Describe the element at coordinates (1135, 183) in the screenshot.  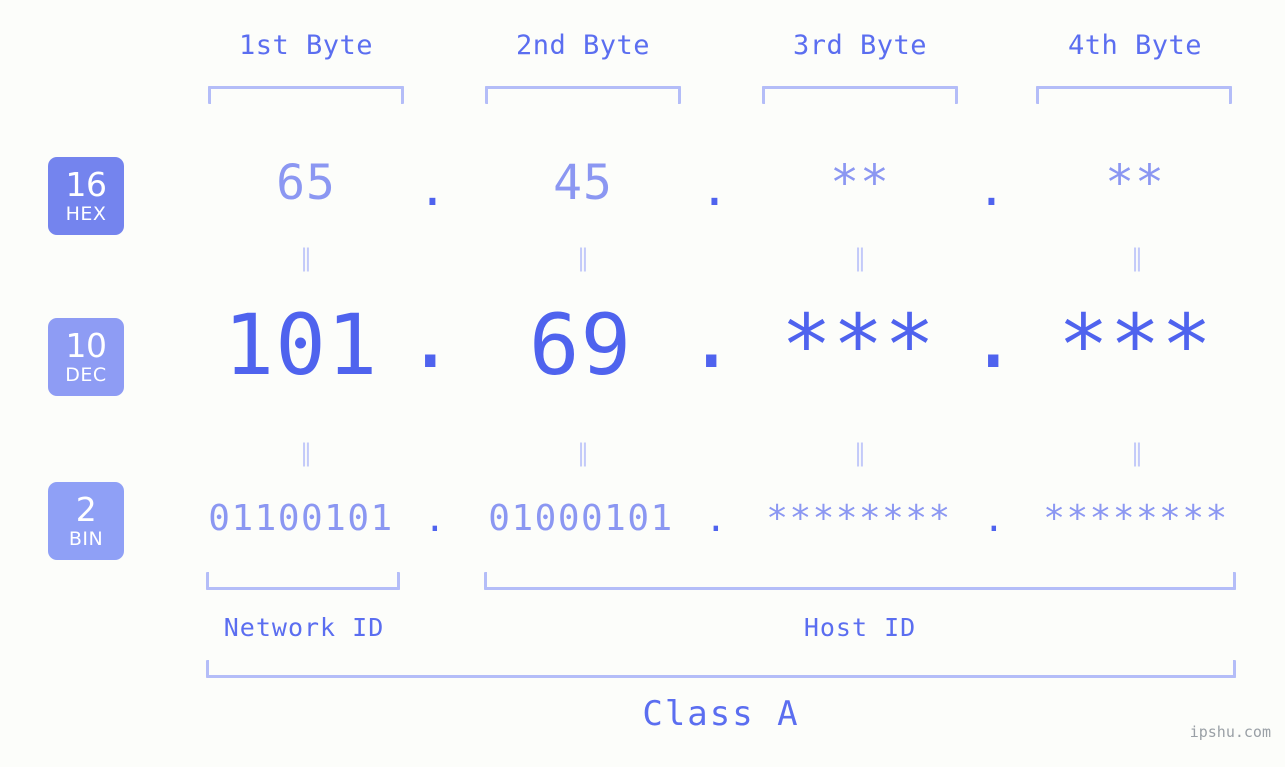
I see `hex-byte-4: **` at that location.